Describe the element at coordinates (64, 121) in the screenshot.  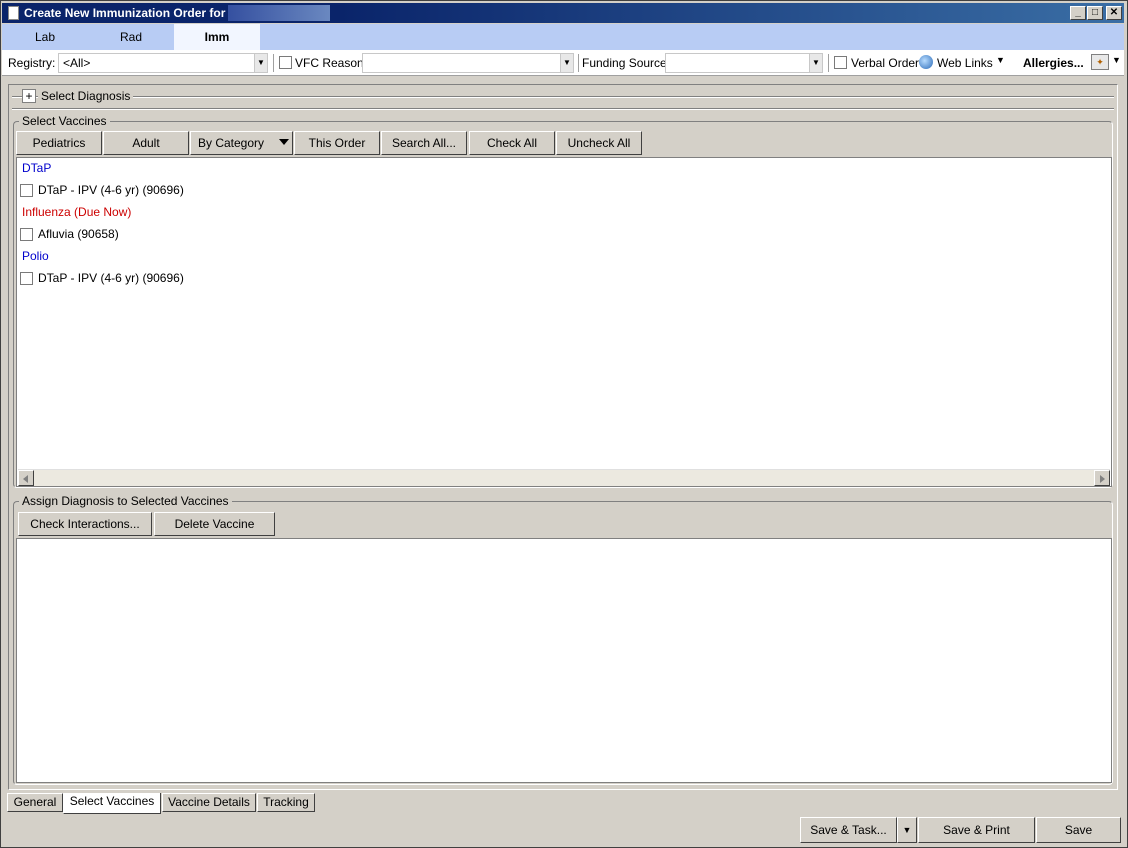
I see `select-vaccines-label: Select Vaccines` at that location.